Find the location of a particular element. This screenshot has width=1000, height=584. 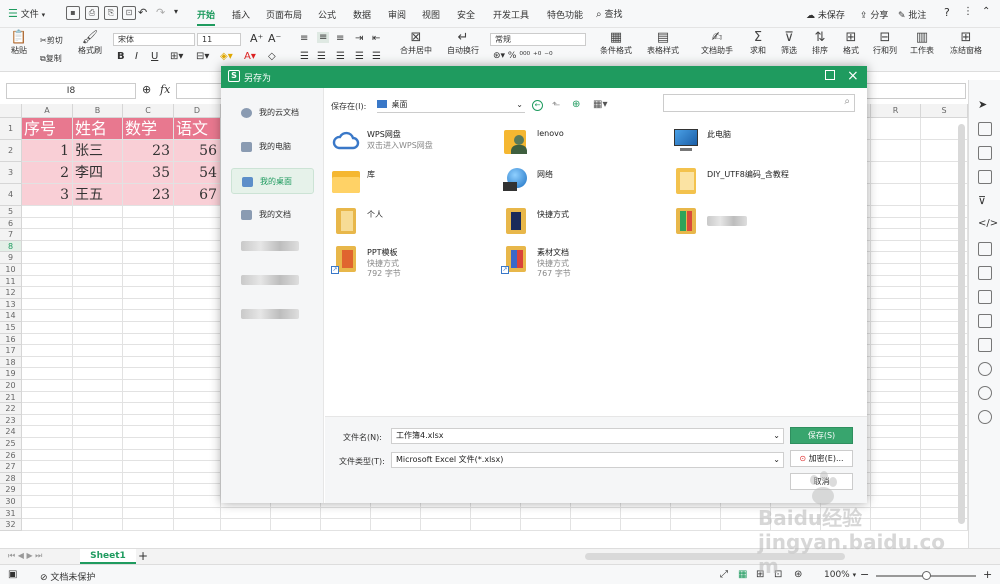

format-button: ⊞ 格式 is located at coordinates (851, 43).